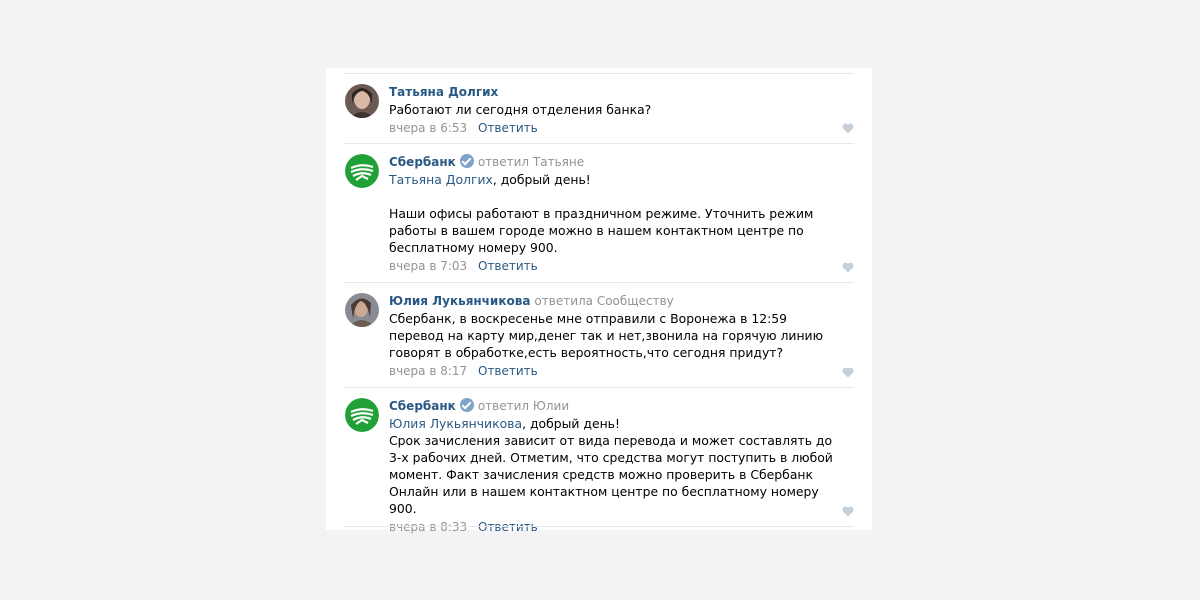  Describe the element at coordinates (428, 128) in the screenshot. I see `comment-date: вчера в 6:53` at that location.